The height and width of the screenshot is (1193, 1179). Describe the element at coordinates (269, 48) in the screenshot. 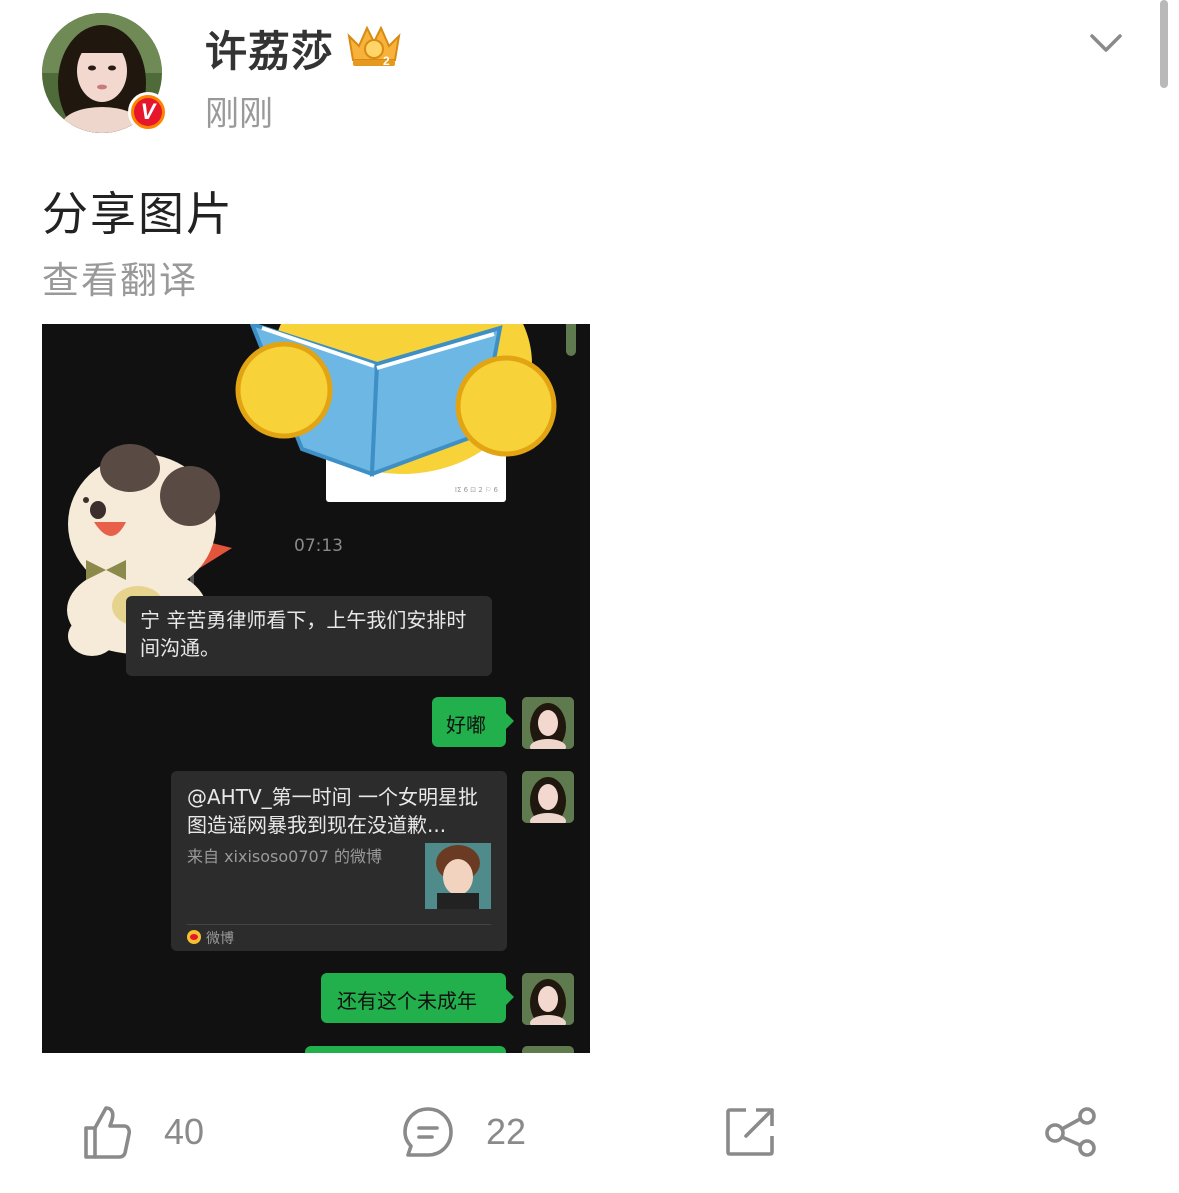

I see `username: 许荔莎` at that location.